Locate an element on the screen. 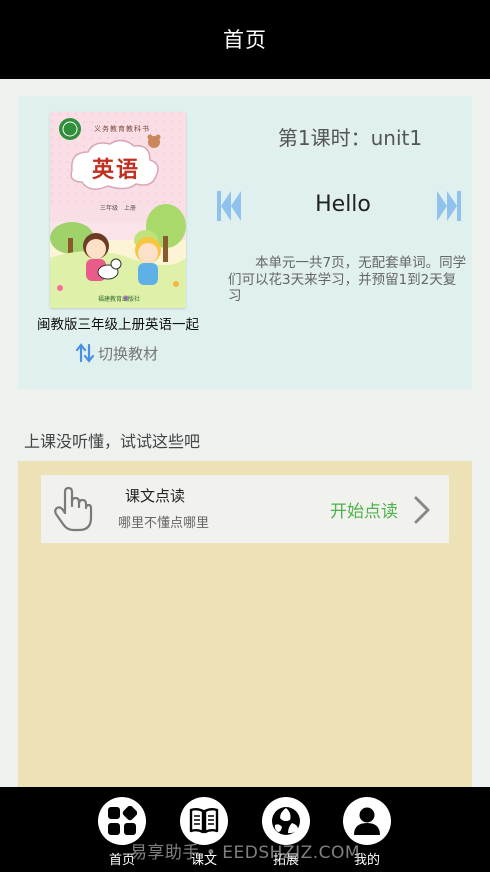  top-bar: 首页 is located at coordinates (245, 39).